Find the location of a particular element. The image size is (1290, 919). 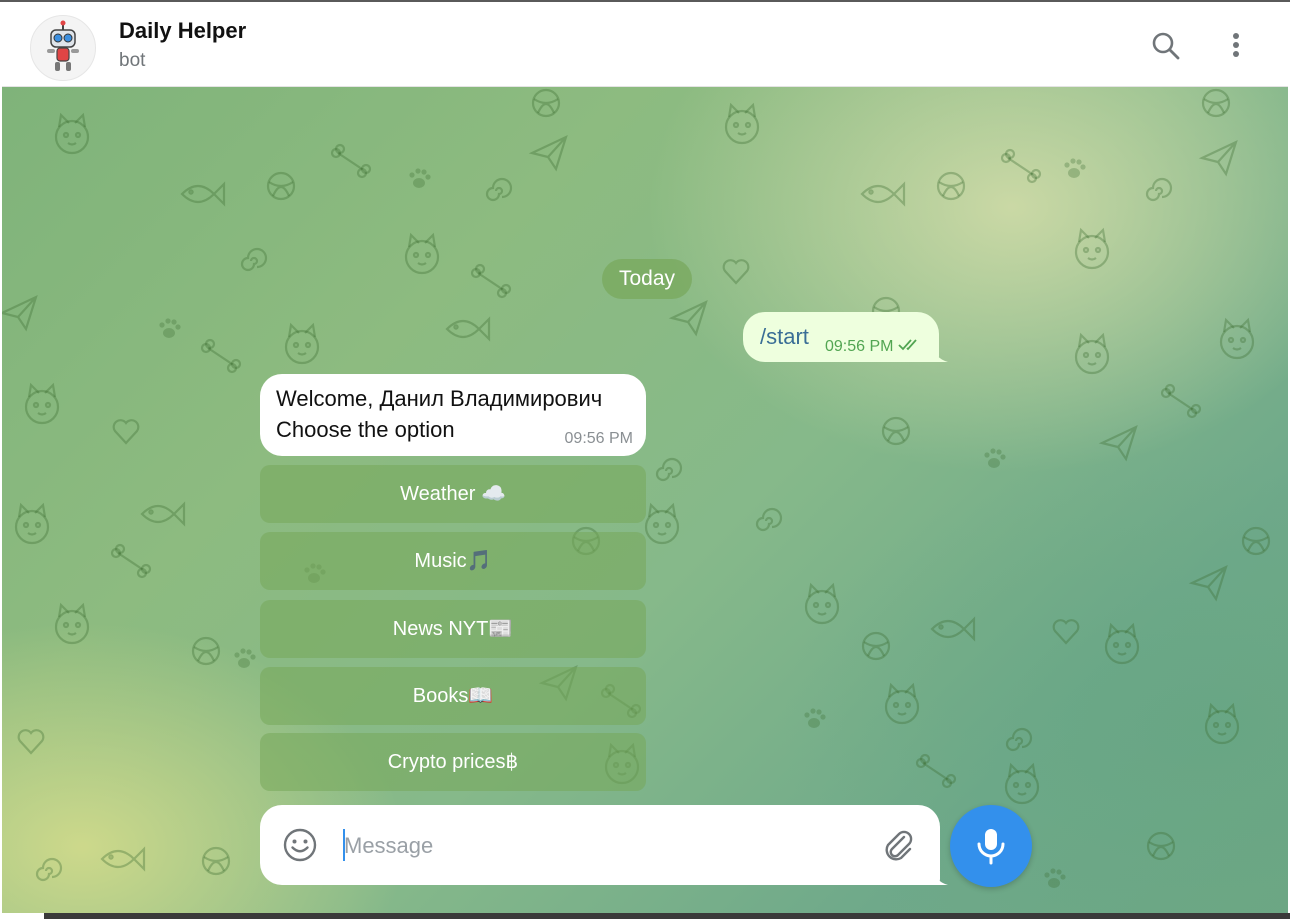

record-voice-button is located at coordinates (991, 846).